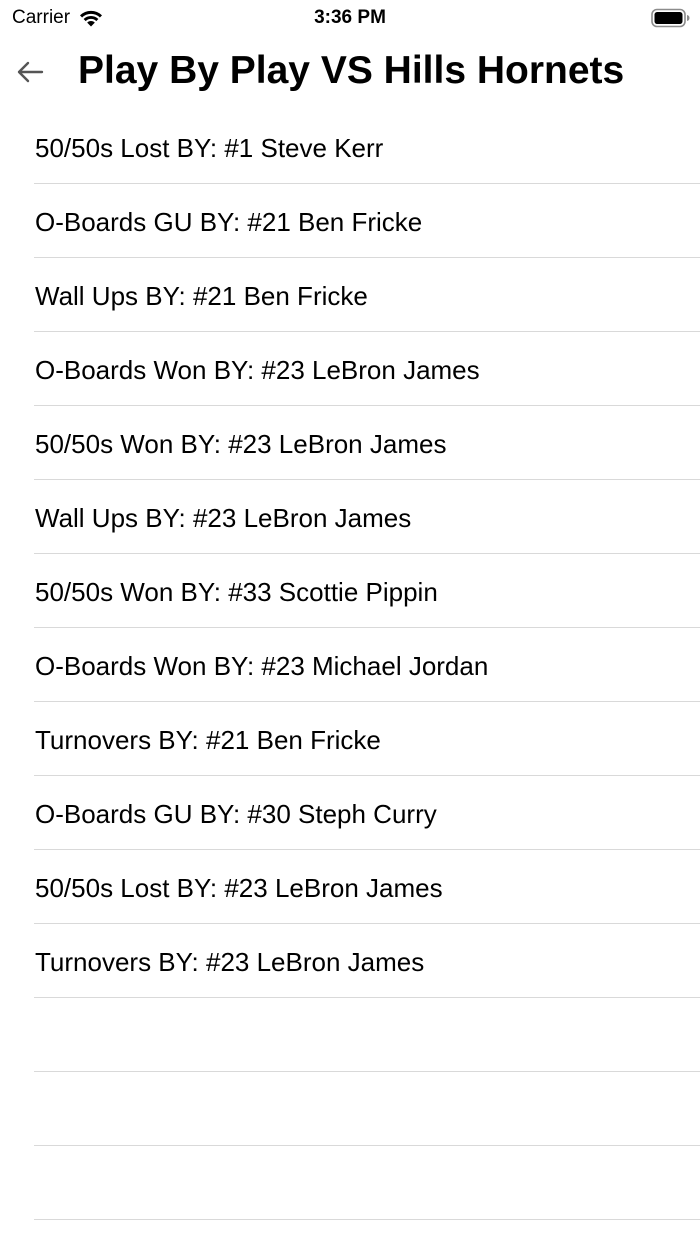 The height and width of the screenshot is (1244, 700). Describe the element at coordinates (230, 962) in the screenshot. I see `play-label: Turnovers BY: #23 LeBron James` at that location.